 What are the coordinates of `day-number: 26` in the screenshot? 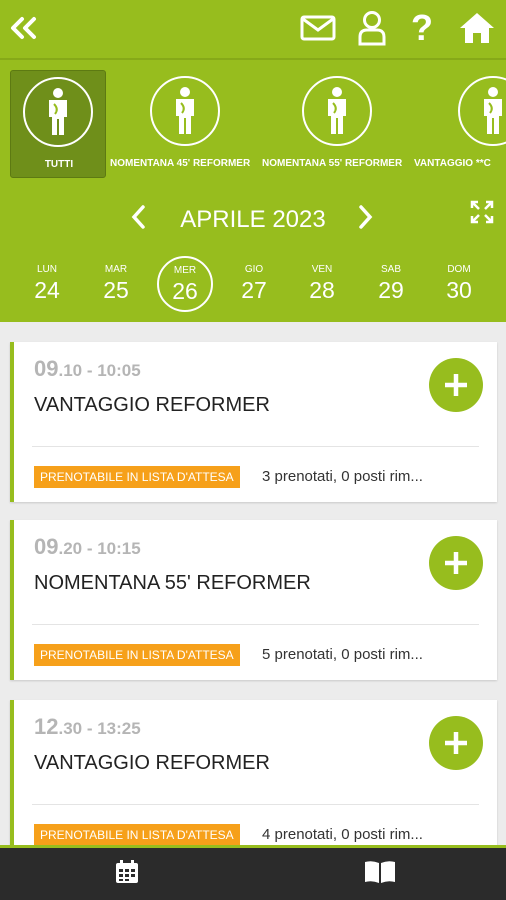 It's located at (185, 291).